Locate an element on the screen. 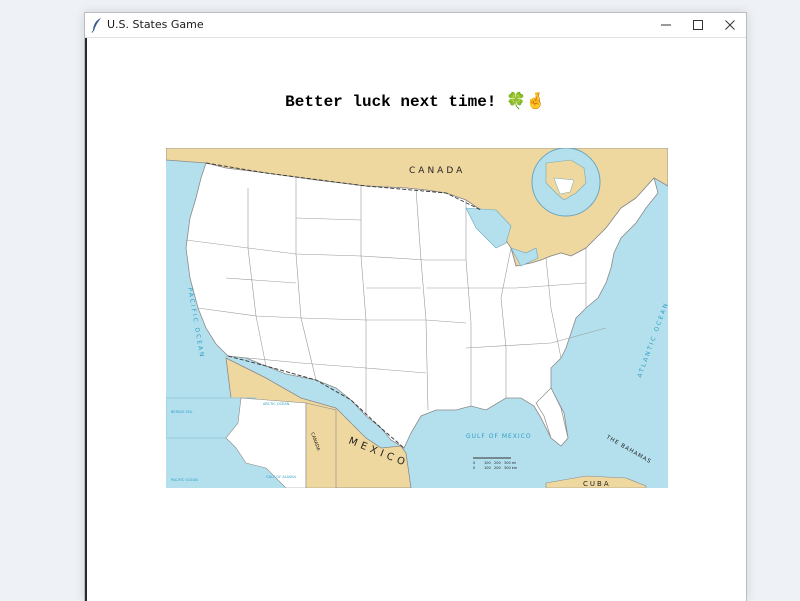 Image resolution: width=800 pixels, height=601 pixels. scale-tick: 300 mi is located at coordinates (510, 463).